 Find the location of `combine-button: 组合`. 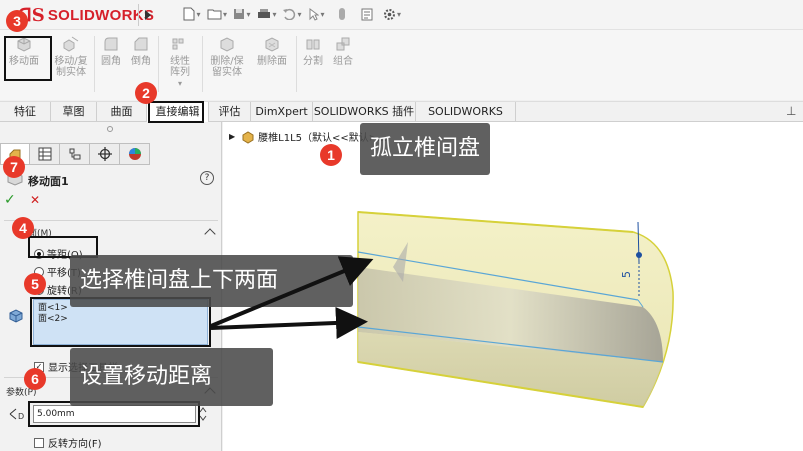

combine-button: 组合 is located at coordinates (343, 50).